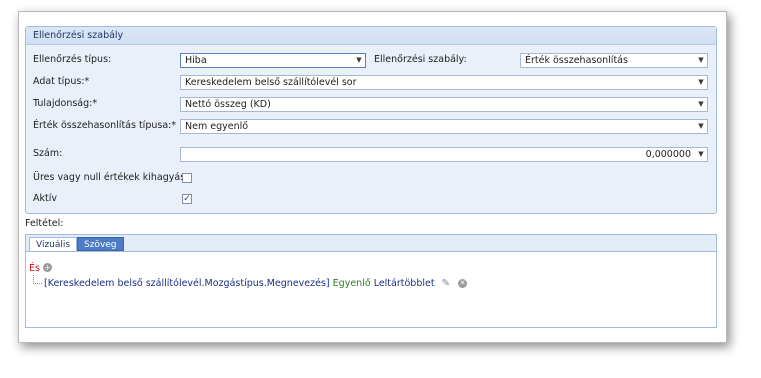 This screenshot has width=761, height=378. Describe the element at coordinates (404, 283) in the screenshot. I see `condition-value: Leltártöbblet` at that location.